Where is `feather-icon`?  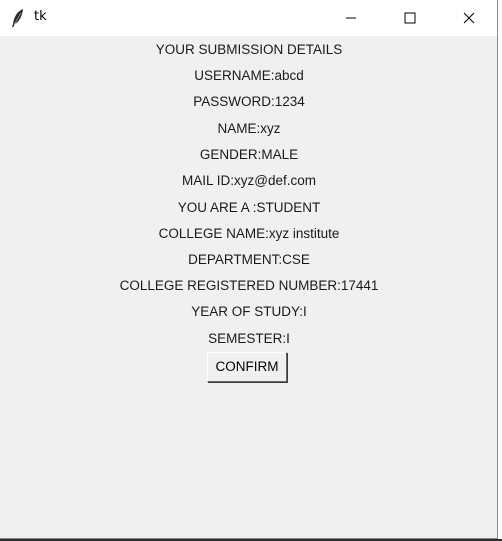
feather-icon is located at coordinates (17, 18).